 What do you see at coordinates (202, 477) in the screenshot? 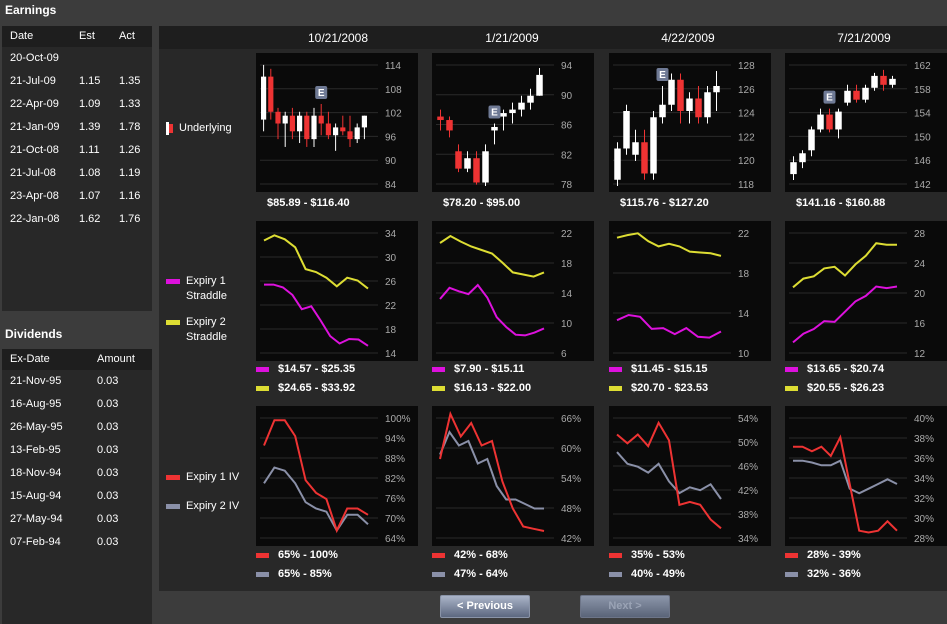
I see `legend-expiry1-iv: Expiry 1 IV` at bounding box center [202, 477].